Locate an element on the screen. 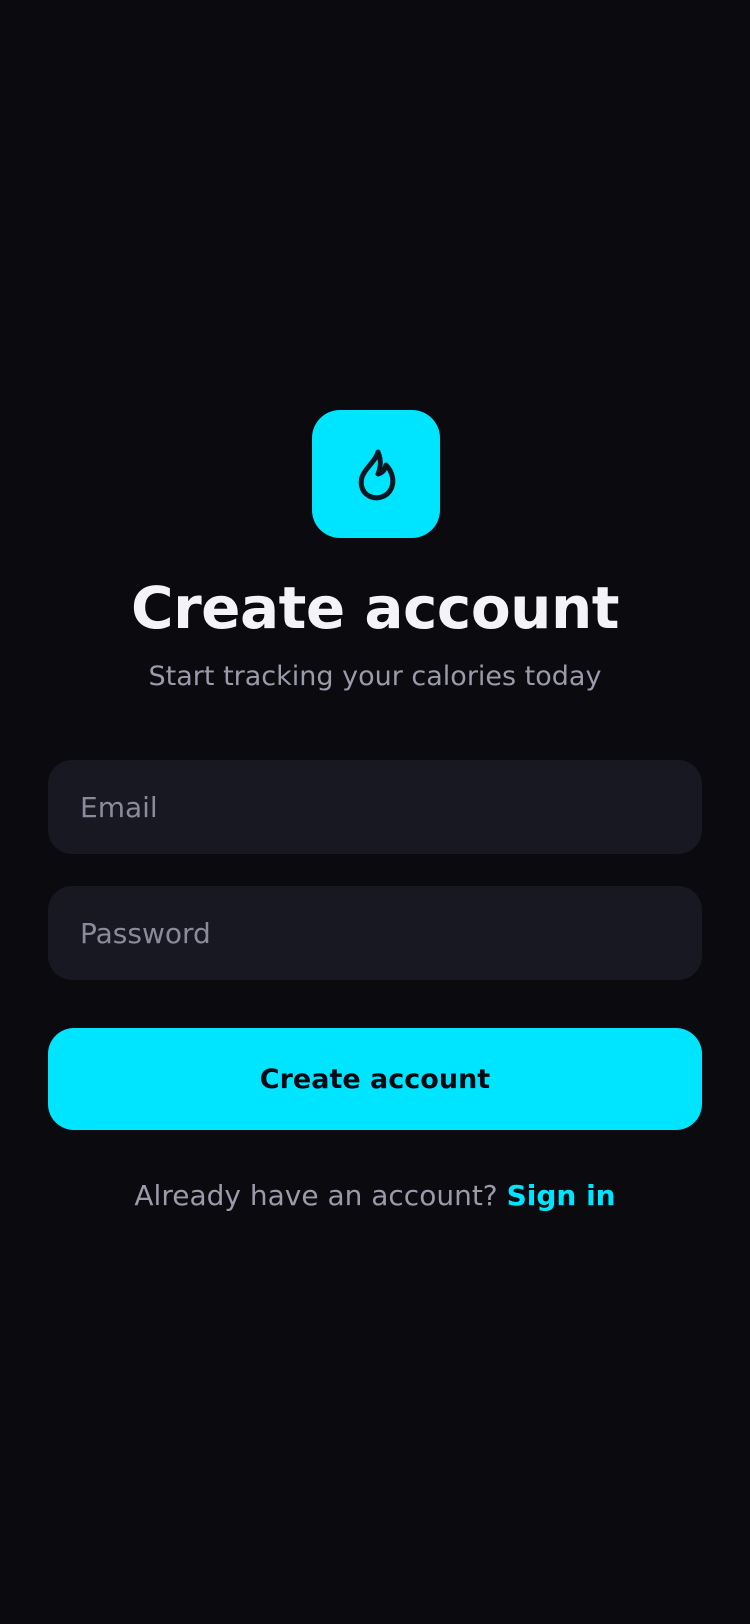  flame-icon is located at coordinates (376, 474).